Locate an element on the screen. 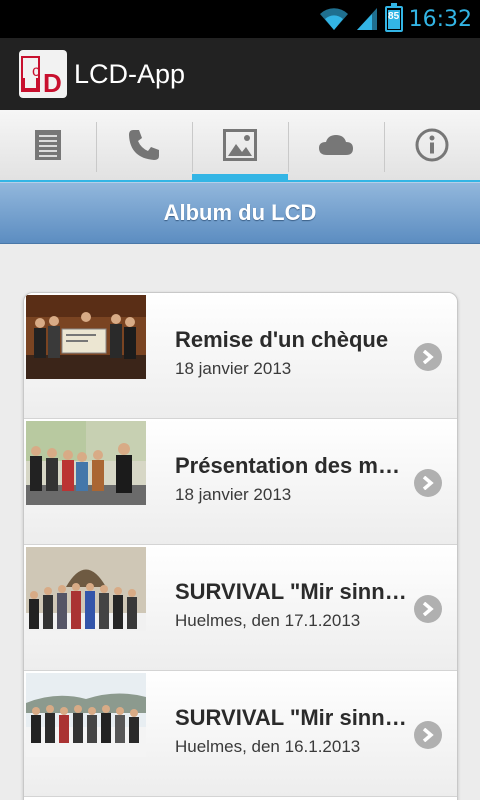 Image resolution: width=480 pixels, height=800 pixels. tab-album is located at coordinates (240, 146).